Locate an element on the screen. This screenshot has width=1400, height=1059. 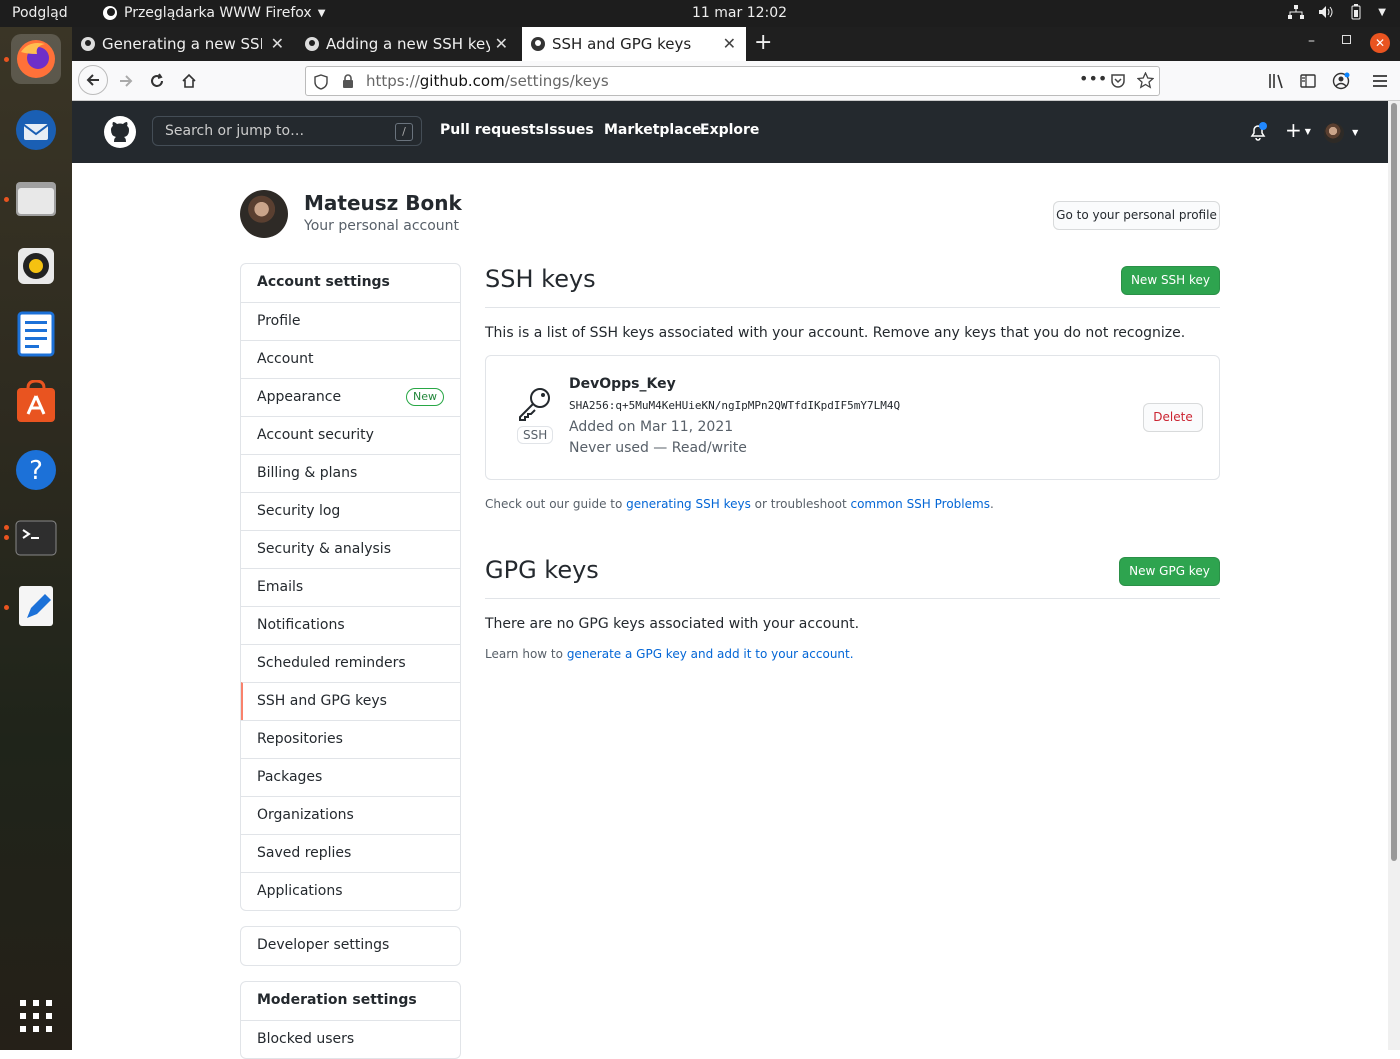
sidebar-item-developer-settings: Developer settings is located at coordinates (350, 946).